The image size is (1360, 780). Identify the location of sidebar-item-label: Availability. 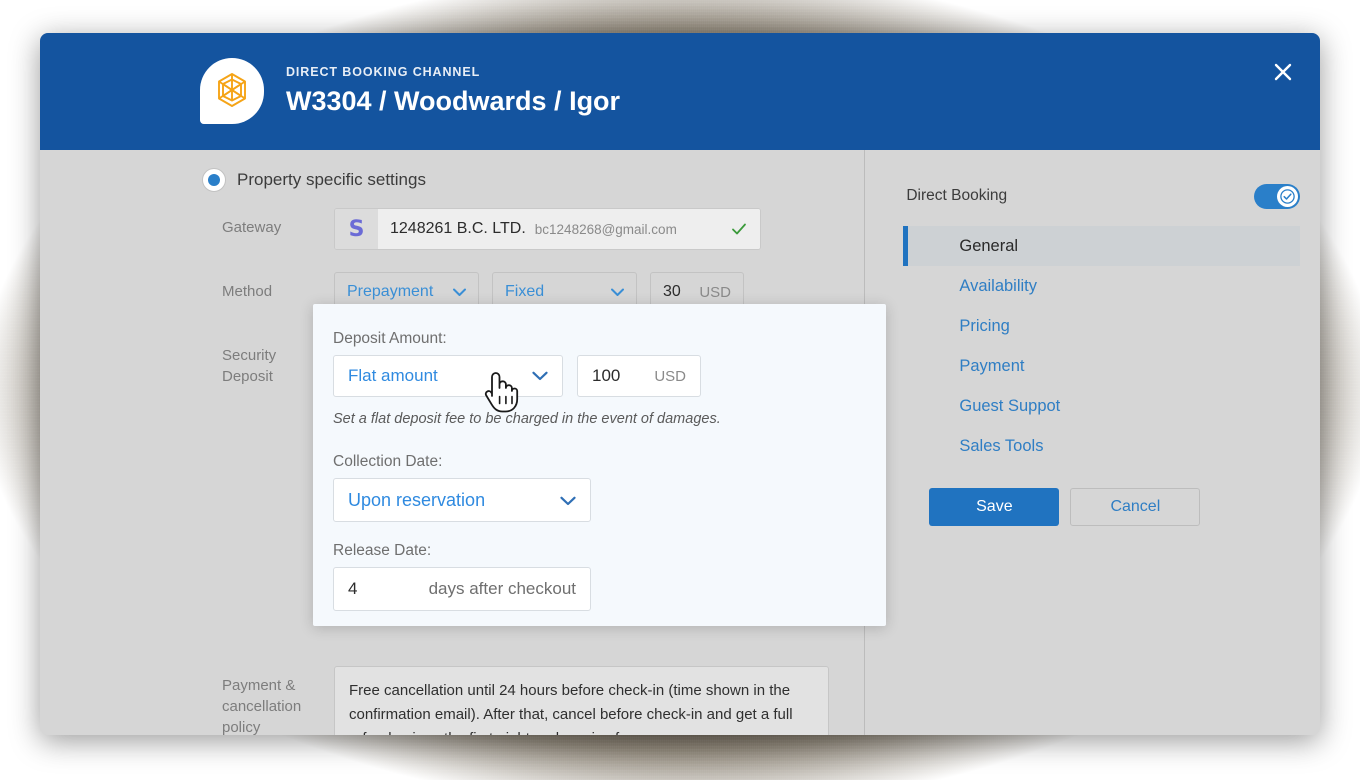
(998, 285).